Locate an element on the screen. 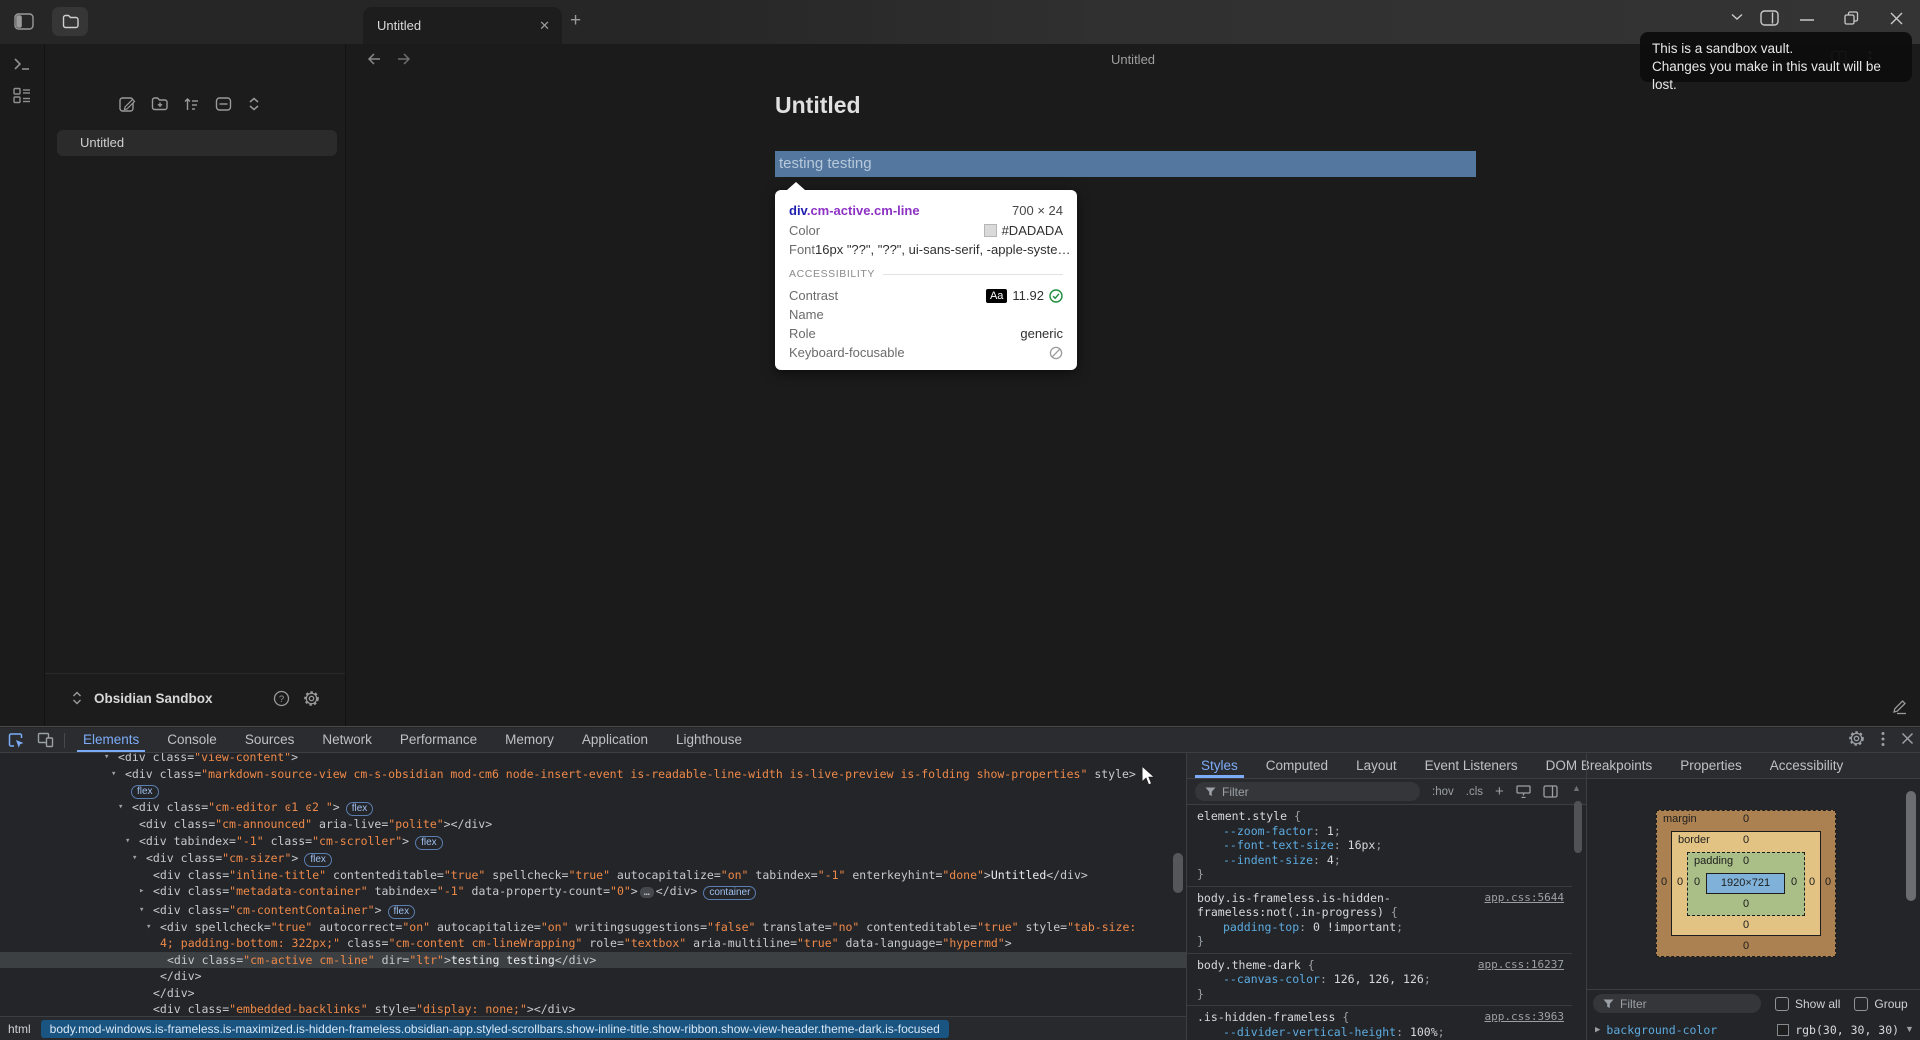 The width and height of the screenshot is (1920, 1040). elements-tree-scrollbar is located at coordinates (1178, 873).